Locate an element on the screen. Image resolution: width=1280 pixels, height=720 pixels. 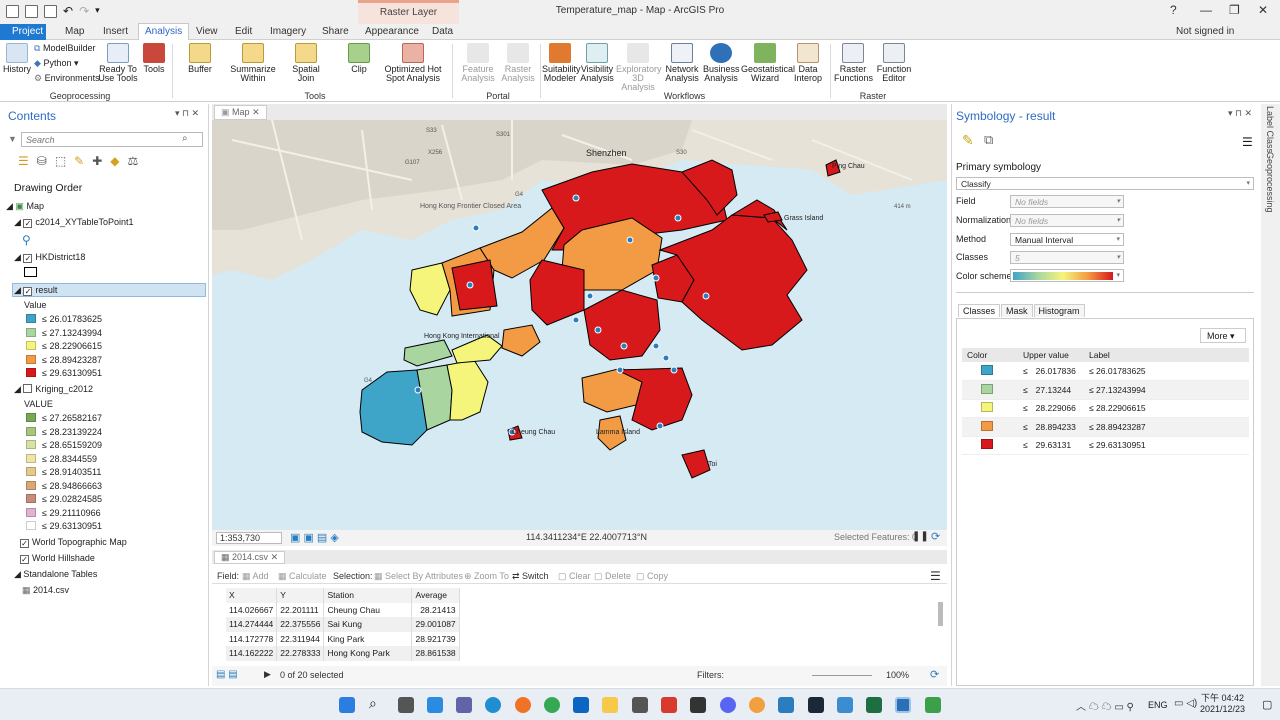
toc-layer-topographic: ✓ World Topographic Map is located at coordinates (73, 542).